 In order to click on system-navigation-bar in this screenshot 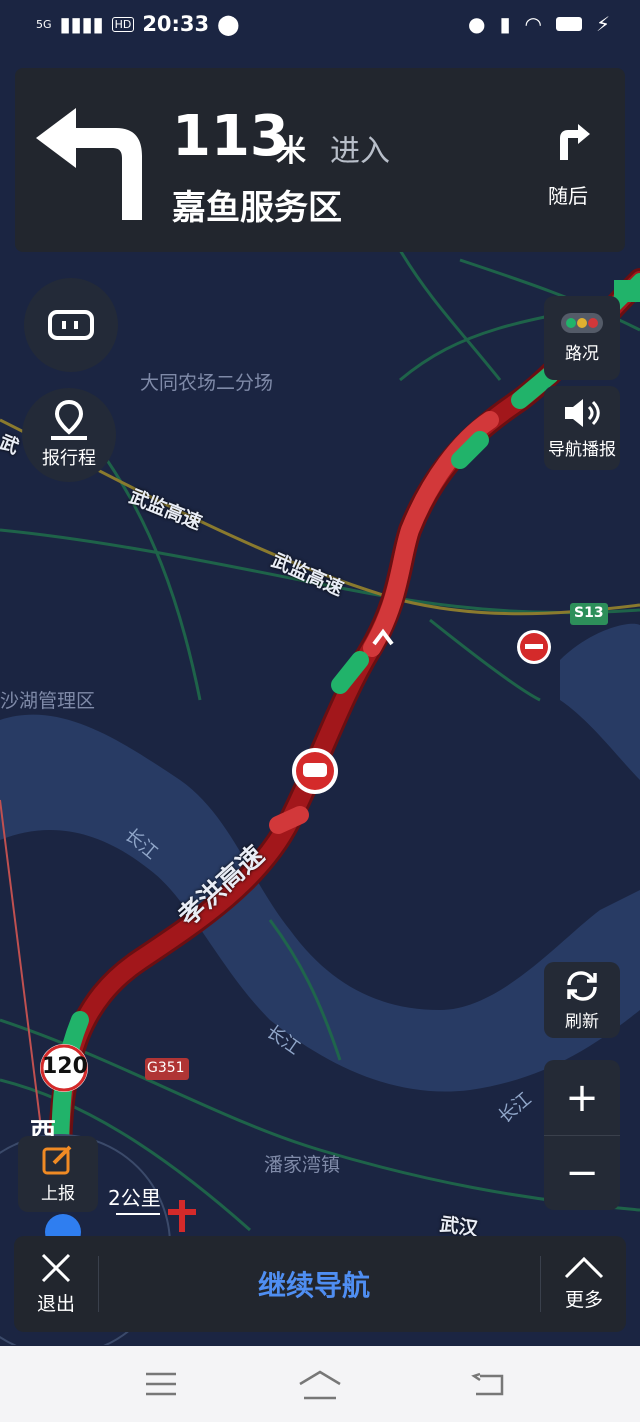, I will do `click(320, 1384)`.